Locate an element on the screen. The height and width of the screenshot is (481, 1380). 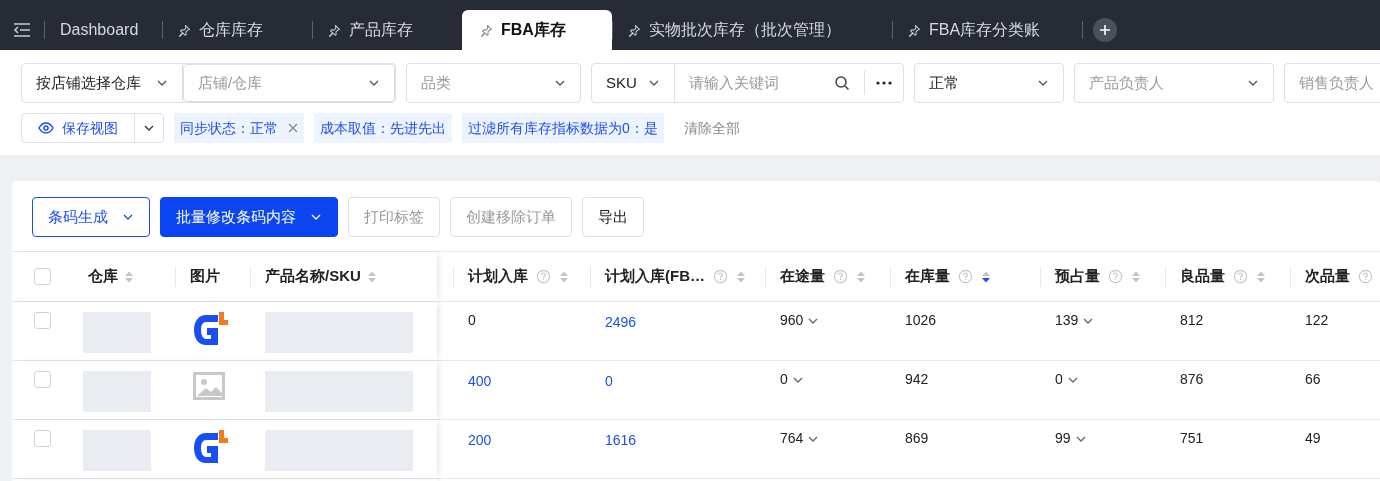
table-cell: 751 is located at coordinates (1192, 438).